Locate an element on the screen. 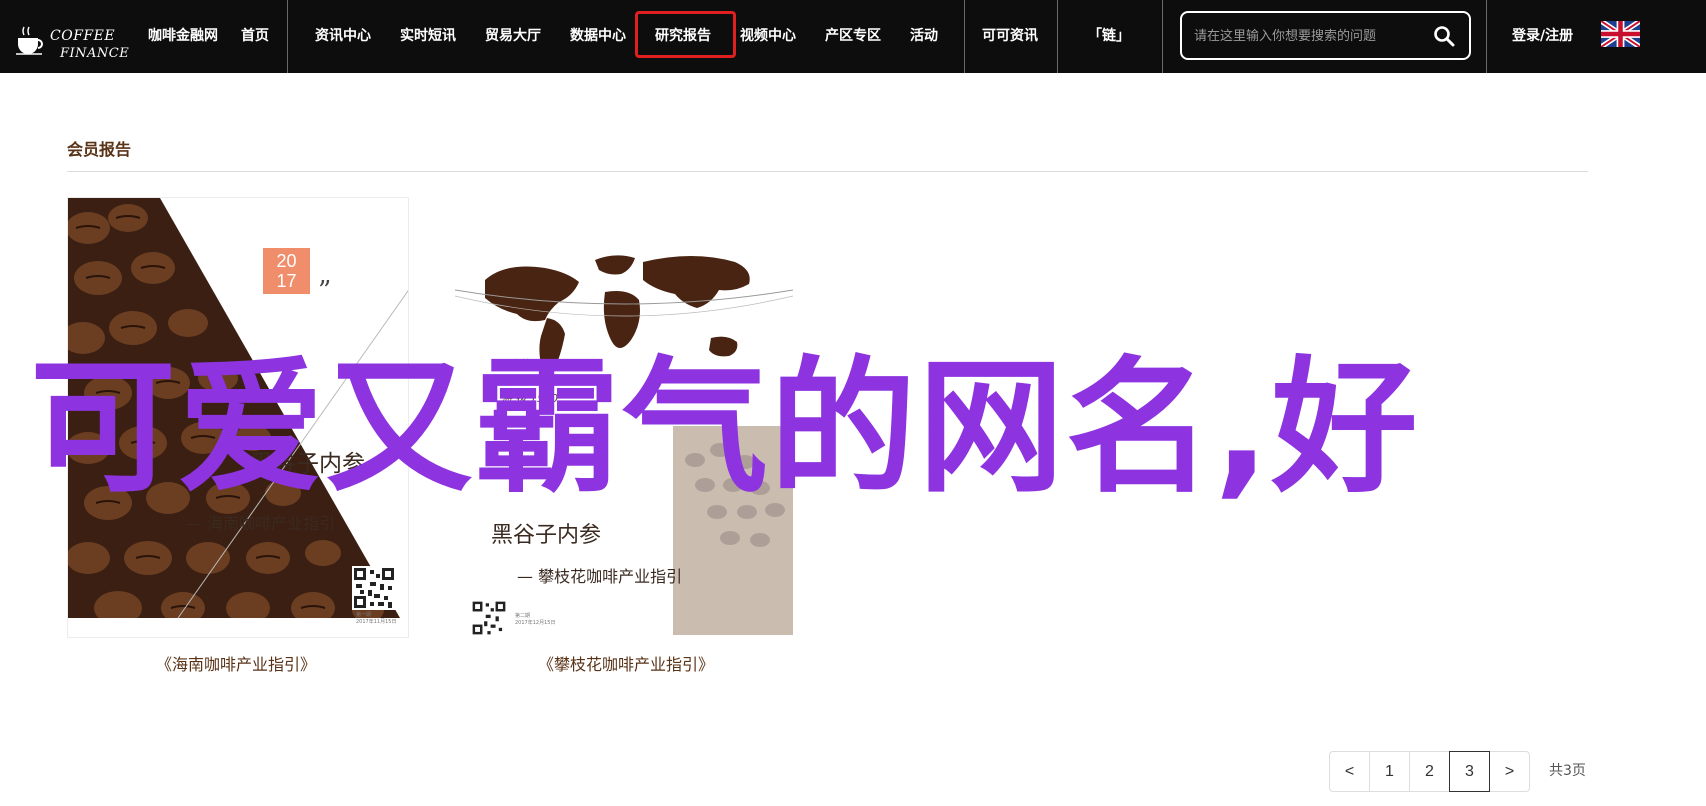 The height and width of the screenshot is (806, 1706). coffee-finance-logo: COFFEE FINANCE is located at coordinates (71, 34).